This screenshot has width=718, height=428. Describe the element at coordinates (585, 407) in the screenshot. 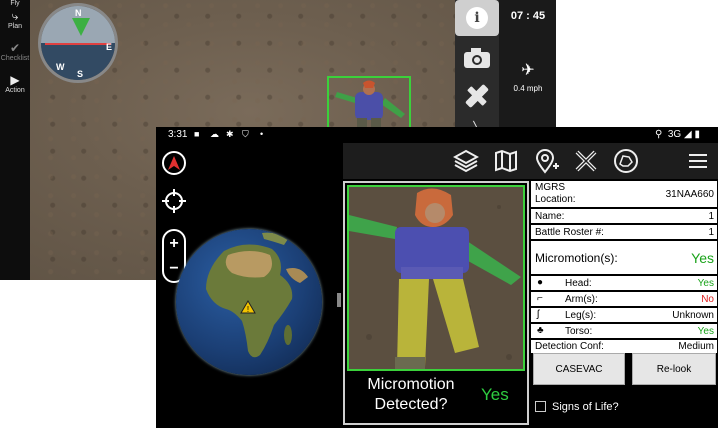

I see `signs-of-life-label: Signs of Life?` at that location.